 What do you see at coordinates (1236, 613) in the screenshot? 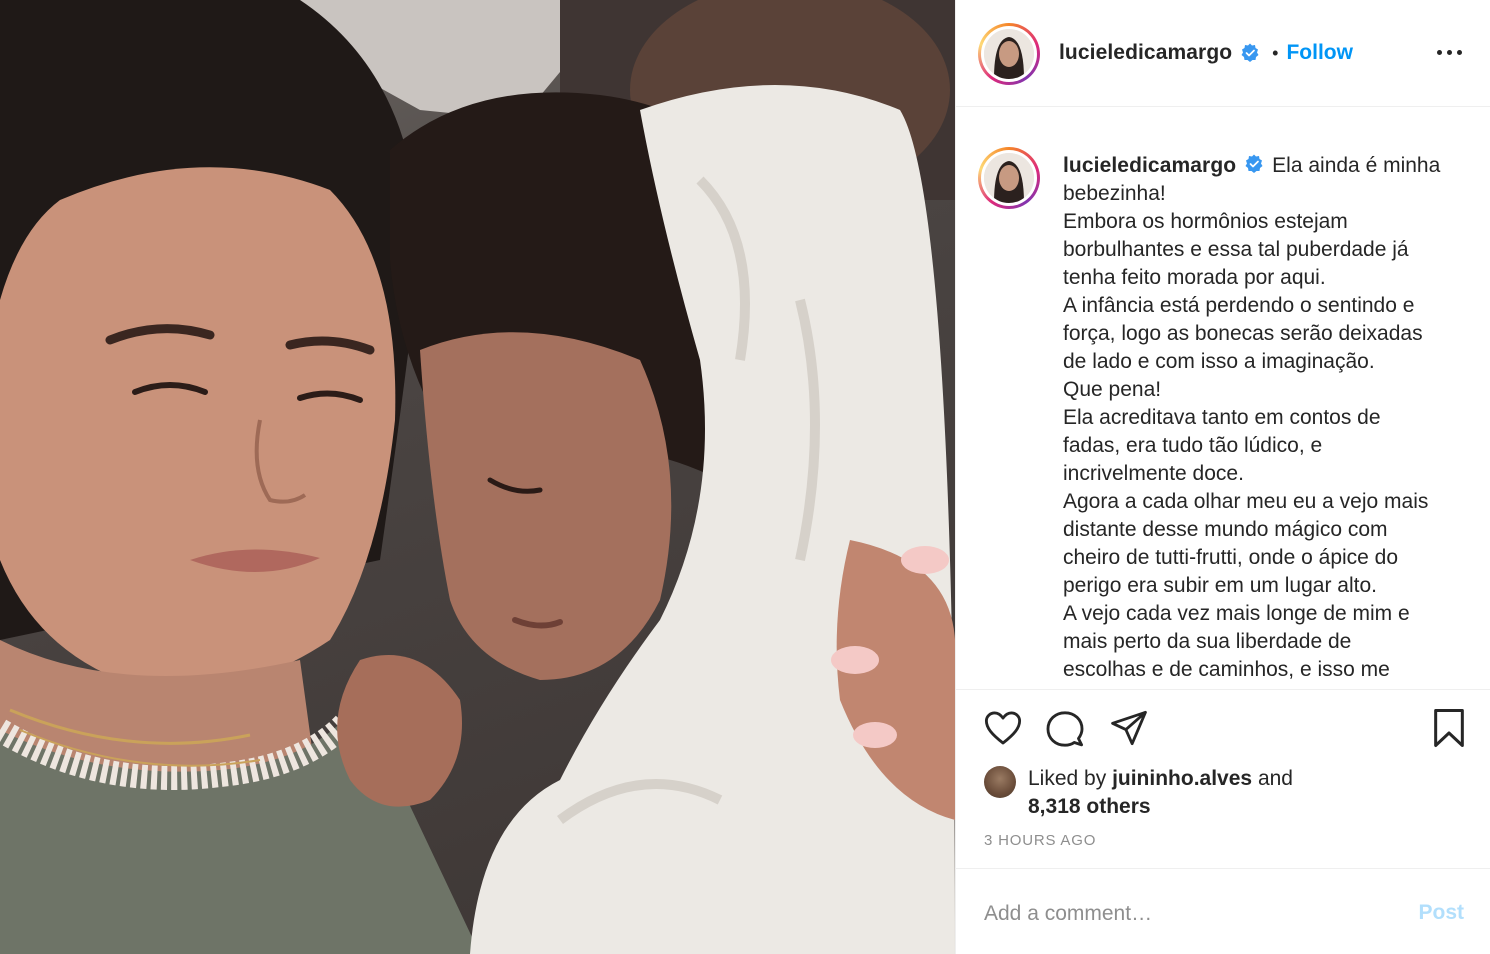
I see `caption-line: A vejo cada vez mais longe de mim e` at bounding box center [1236, 613].